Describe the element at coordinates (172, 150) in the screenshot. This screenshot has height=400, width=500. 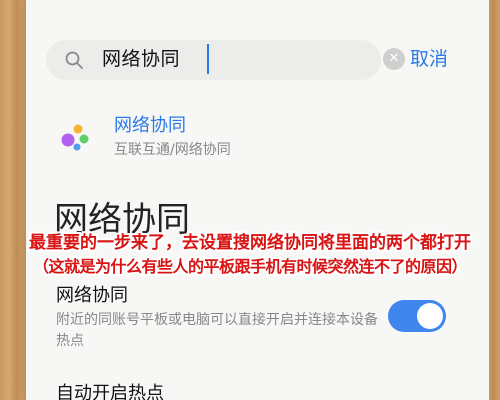
I see `search-result-path: 互联互通/网络协同` at that location.